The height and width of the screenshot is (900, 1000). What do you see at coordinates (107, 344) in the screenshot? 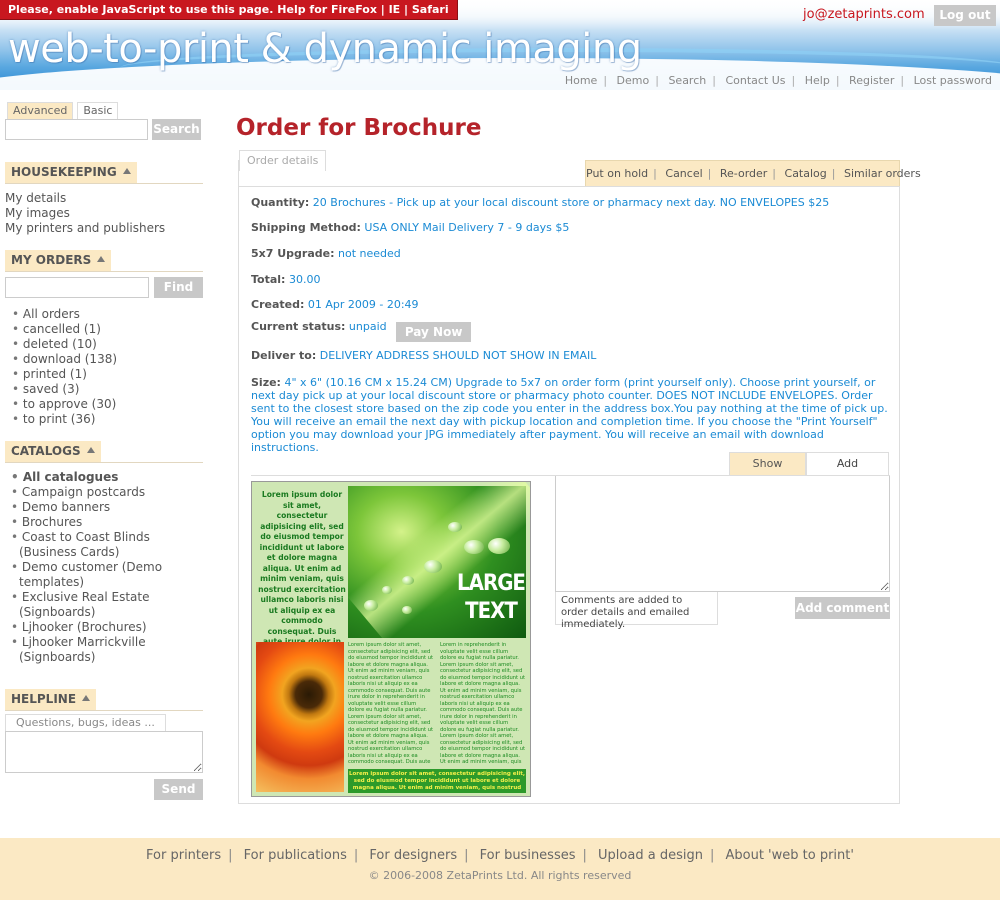
I see `link-deleted: deleted (10)` at bounding box center [107, 344].